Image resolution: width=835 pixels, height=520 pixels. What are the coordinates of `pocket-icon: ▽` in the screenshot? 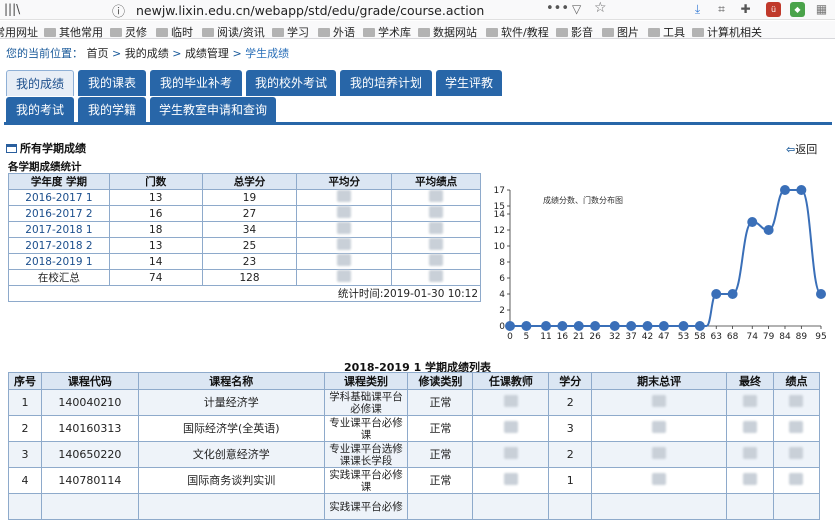 It's located at (576, 9).